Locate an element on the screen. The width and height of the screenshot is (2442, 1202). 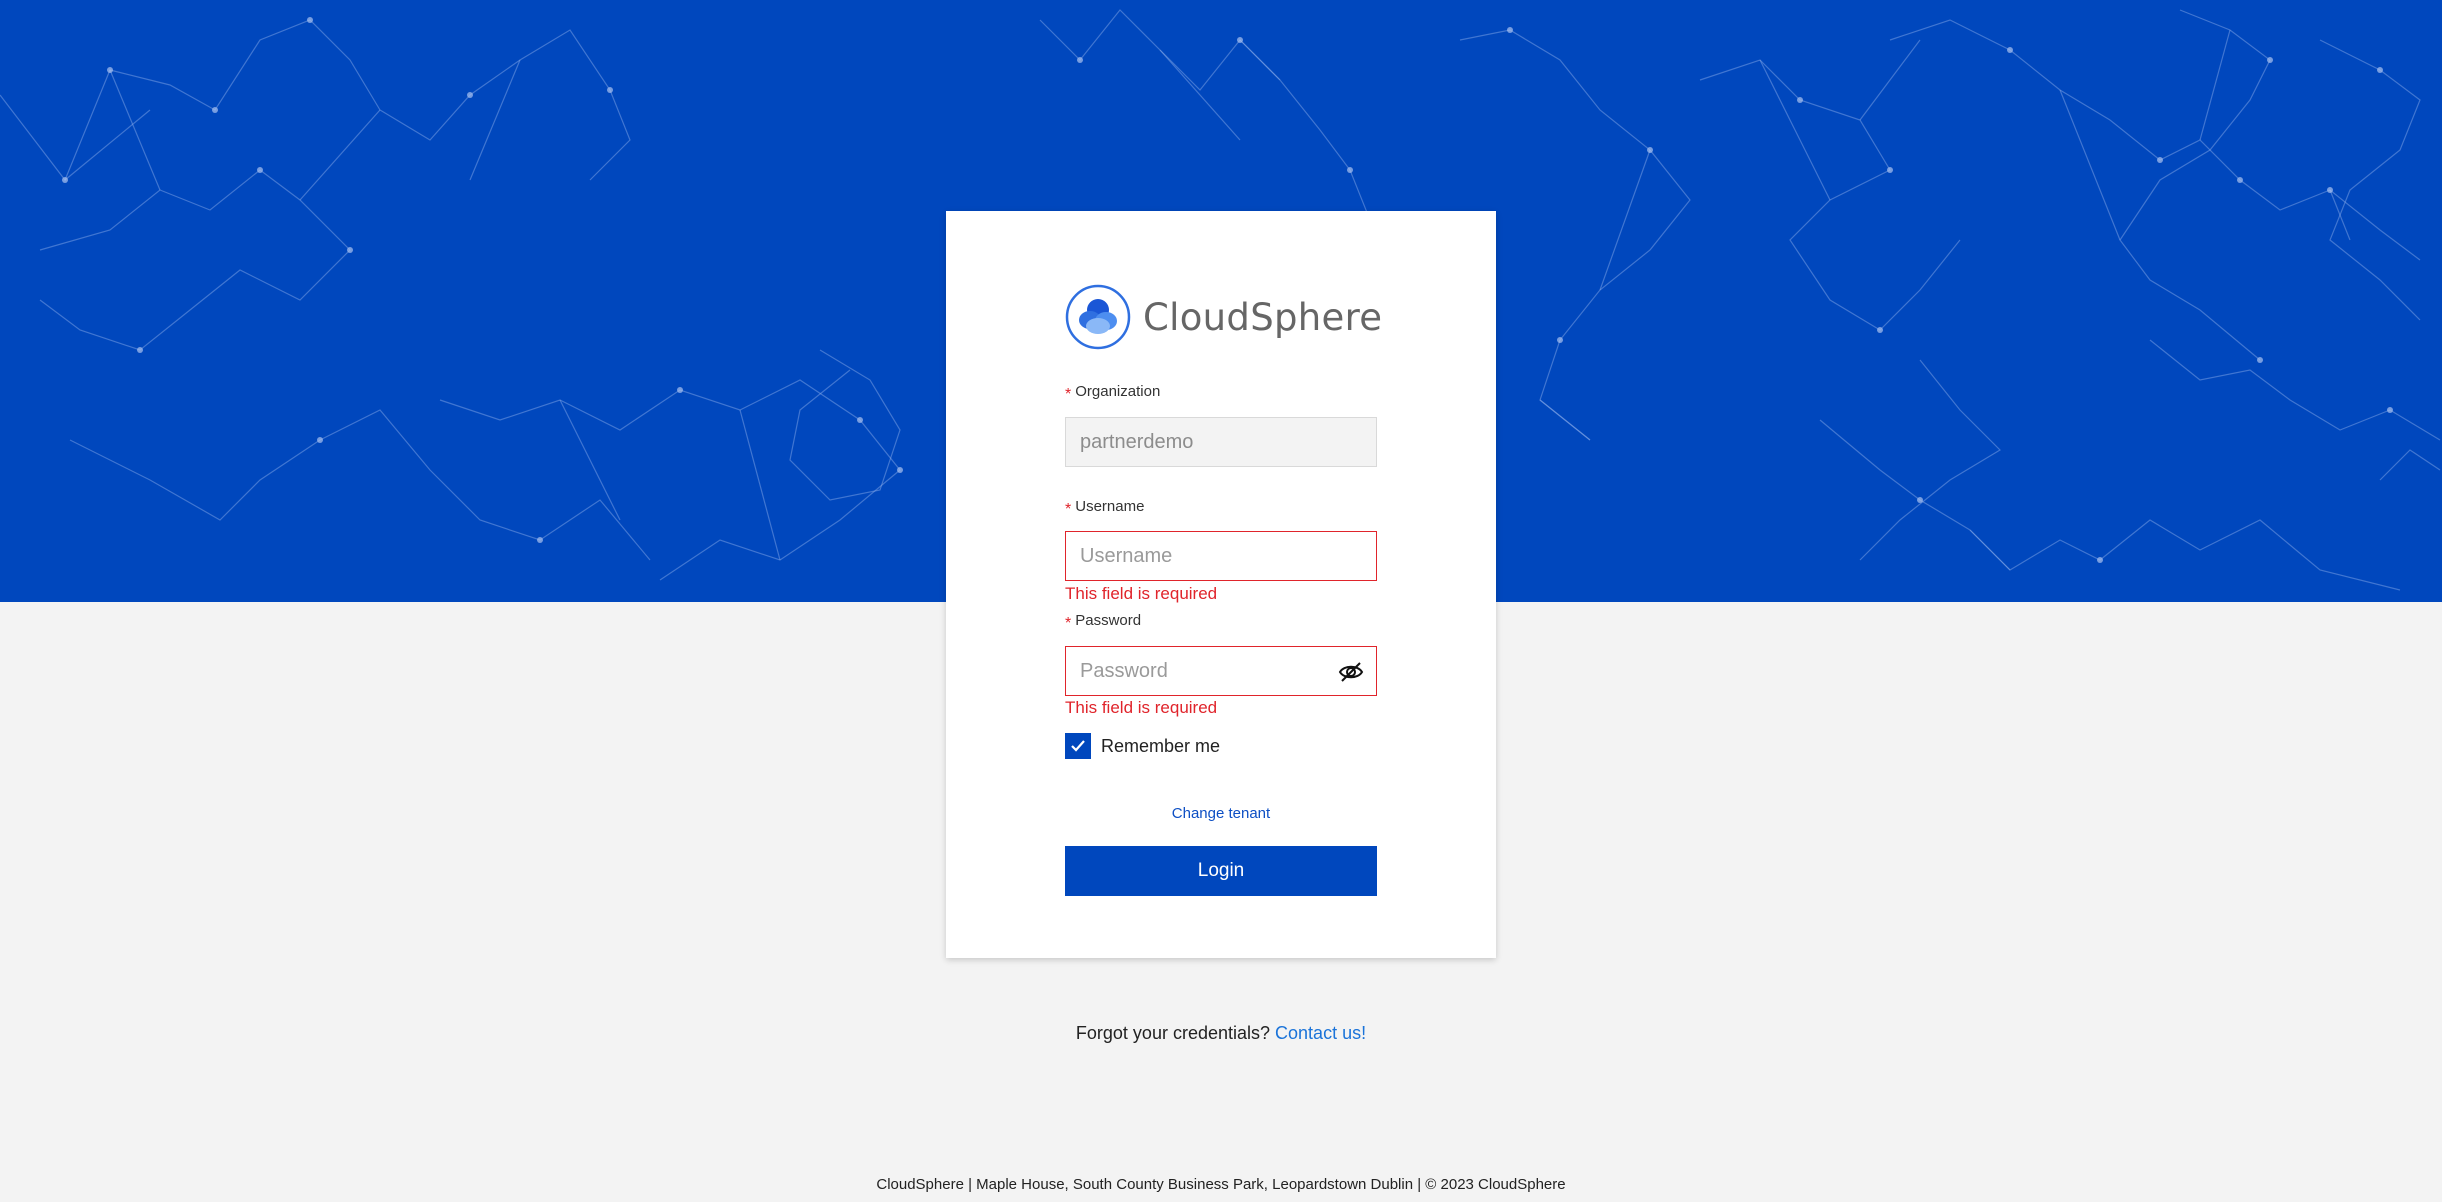
username-label: * Username is located at coordinates (1105, 508).